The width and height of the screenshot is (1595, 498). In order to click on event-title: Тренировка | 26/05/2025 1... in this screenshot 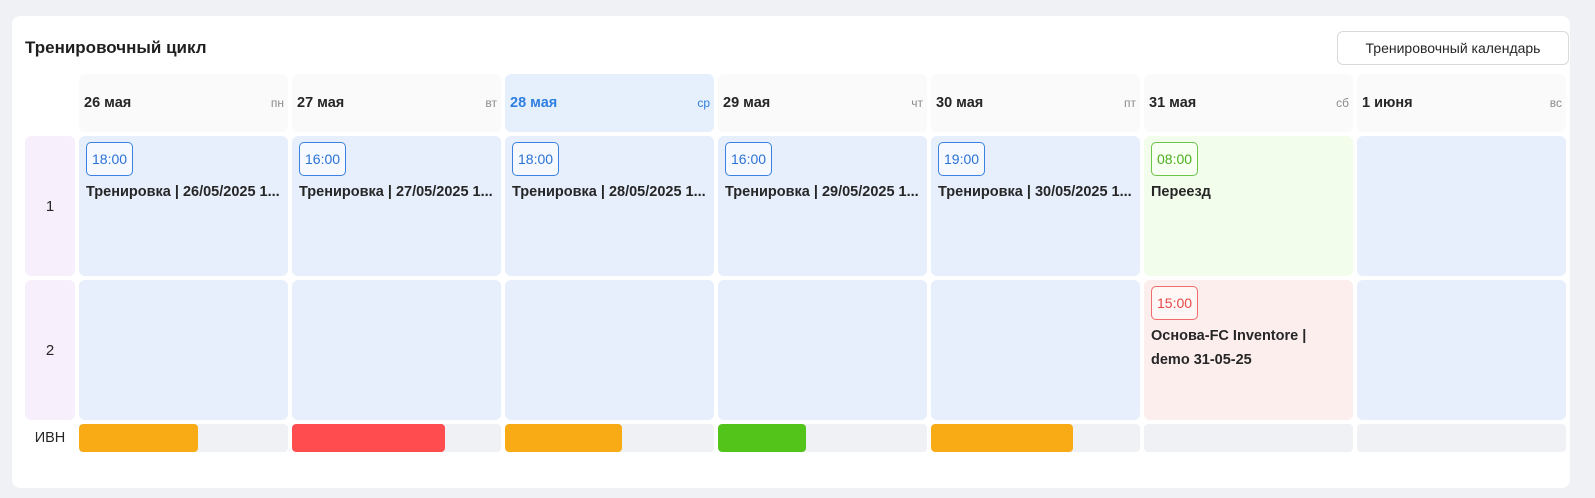, I will do `click(183, 192)`.